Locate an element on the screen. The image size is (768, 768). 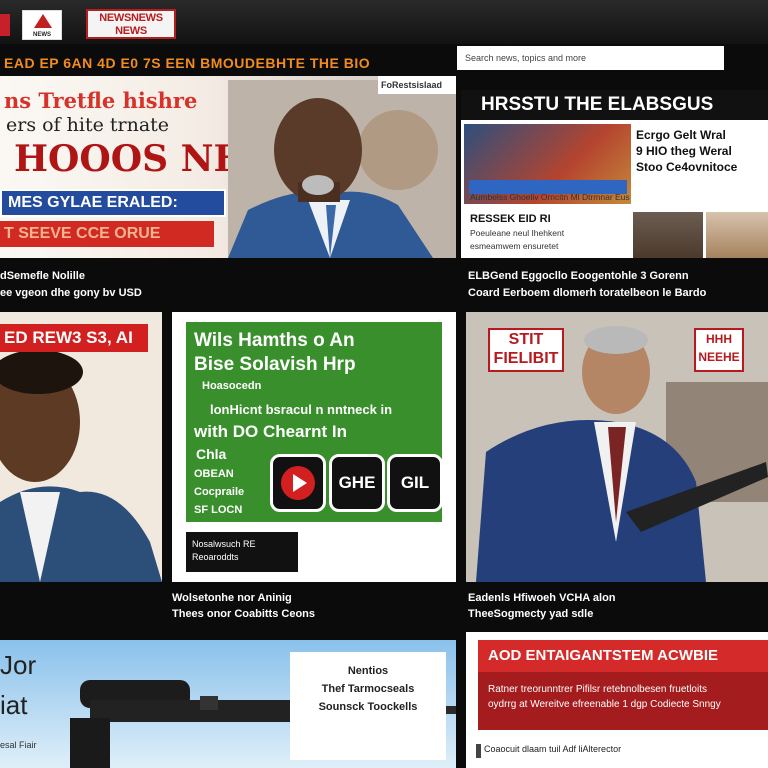
bottom-right-footer-link: Coaocuit dlaam tuil Adf liAlterector is located at coordinates (552, 749).